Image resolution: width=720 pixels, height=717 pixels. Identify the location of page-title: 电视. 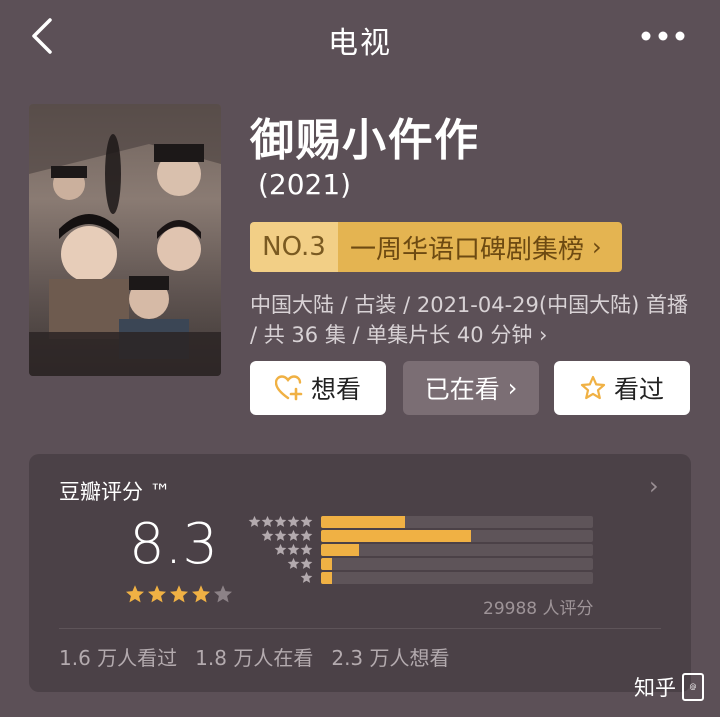
(360, 43).